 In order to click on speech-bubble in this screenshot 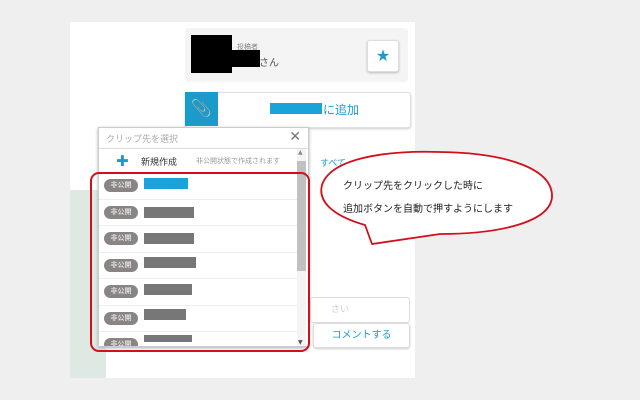, I will do `click(436, 197)`.